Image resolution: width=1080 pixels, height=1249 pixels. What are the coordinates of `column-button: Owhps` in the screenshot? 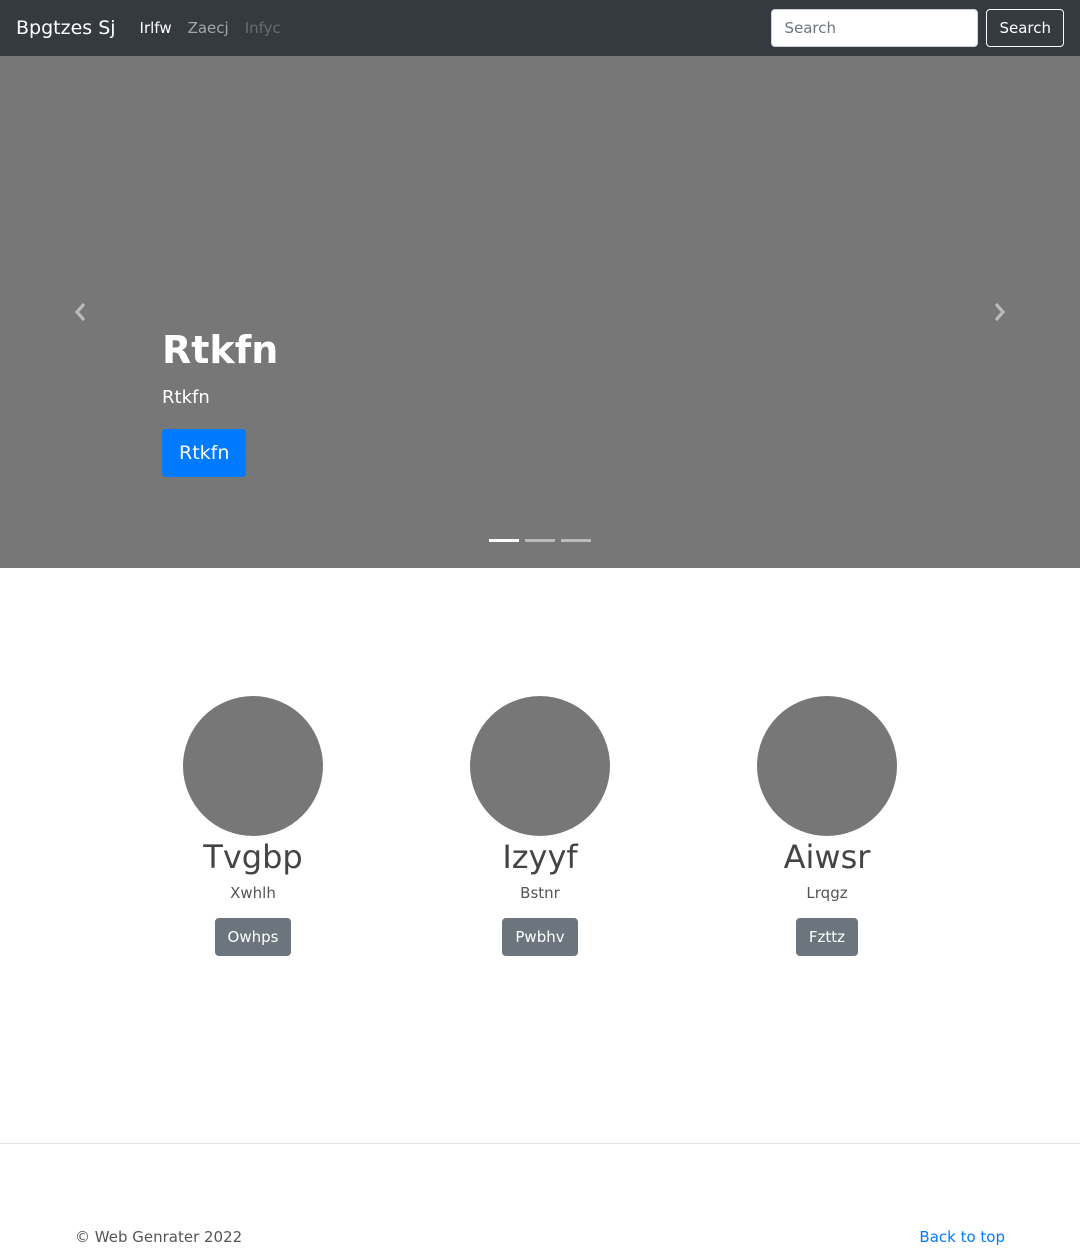 It's located at (253, 937).